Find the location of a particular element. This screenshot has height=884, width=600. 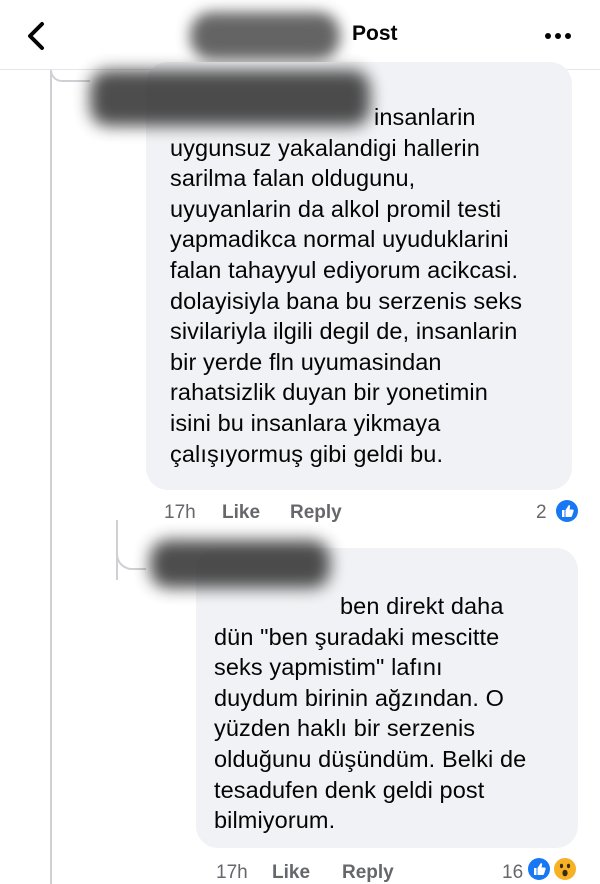

comment-timestamp: 17h is located at coordinates (180, 512).